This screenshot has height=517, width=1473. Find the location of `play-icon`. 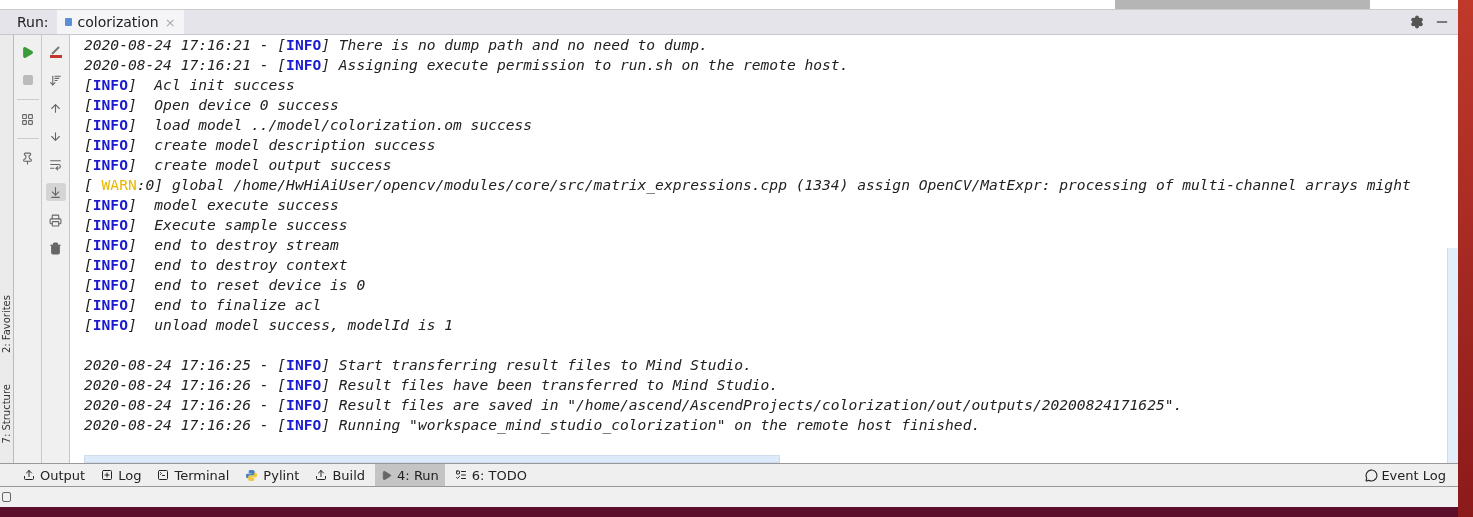

play-icon is located at coordinates (387, 475).